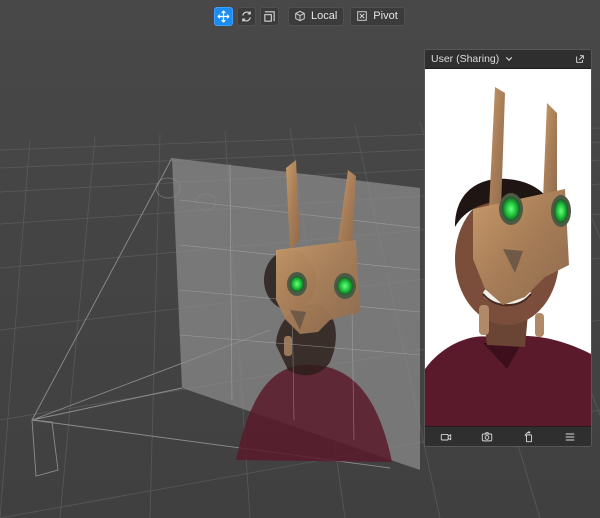 Image resolution: width=600 pixels, height=518 pixels. I want to click on camera-source-dropdown: User (Sharing), so click(472, 59).